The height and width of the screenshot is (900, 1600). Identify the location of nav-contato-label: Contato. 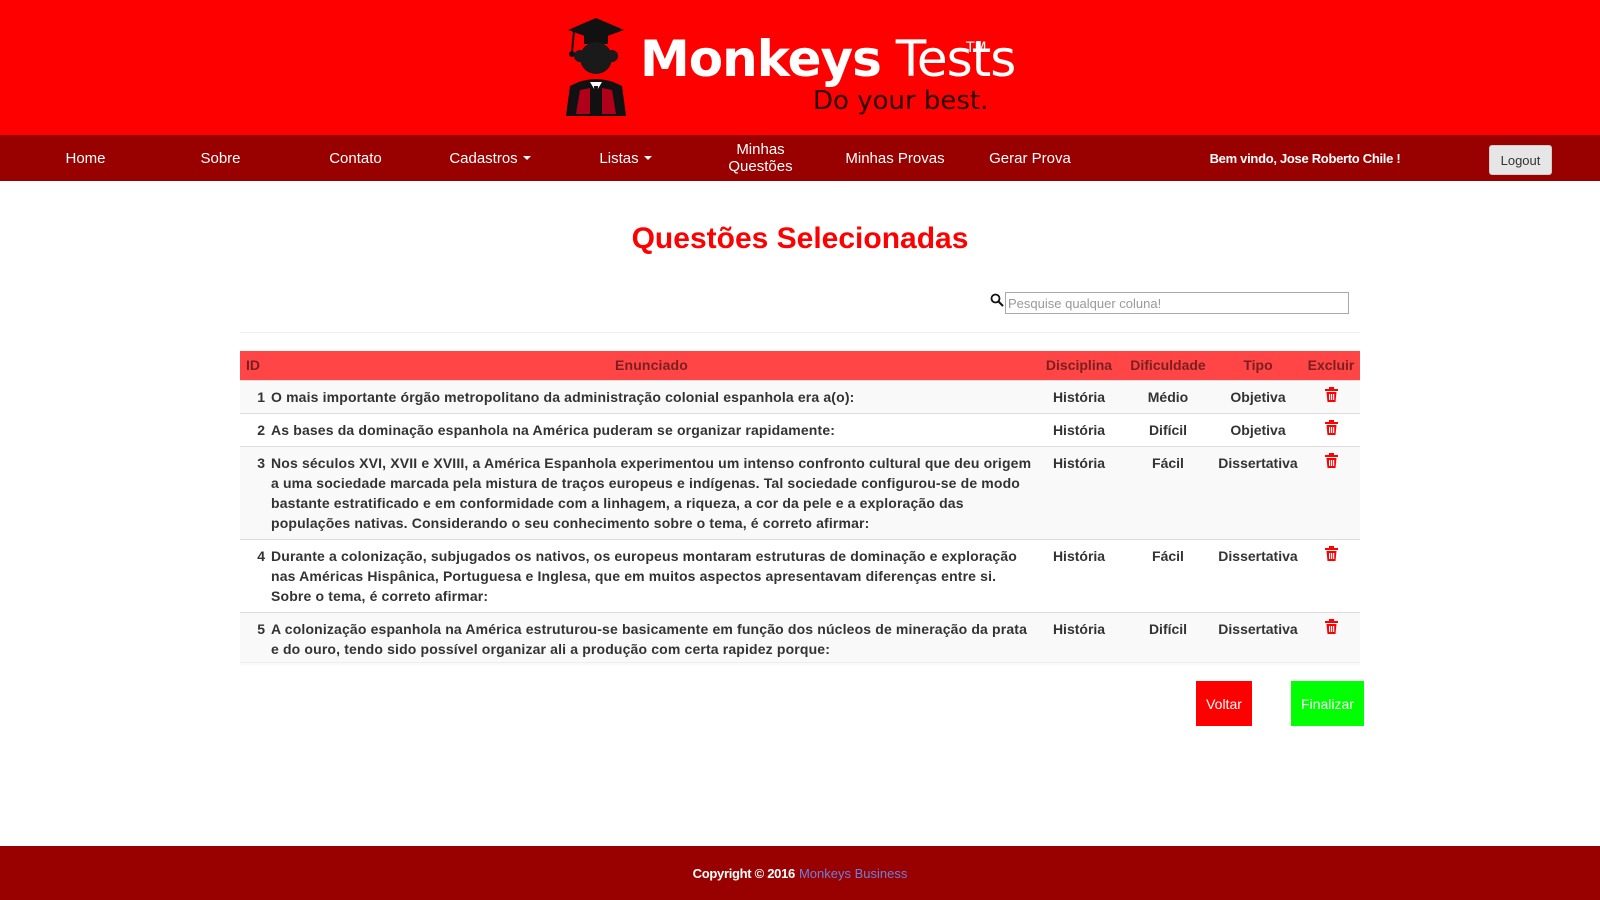
(355, 158).